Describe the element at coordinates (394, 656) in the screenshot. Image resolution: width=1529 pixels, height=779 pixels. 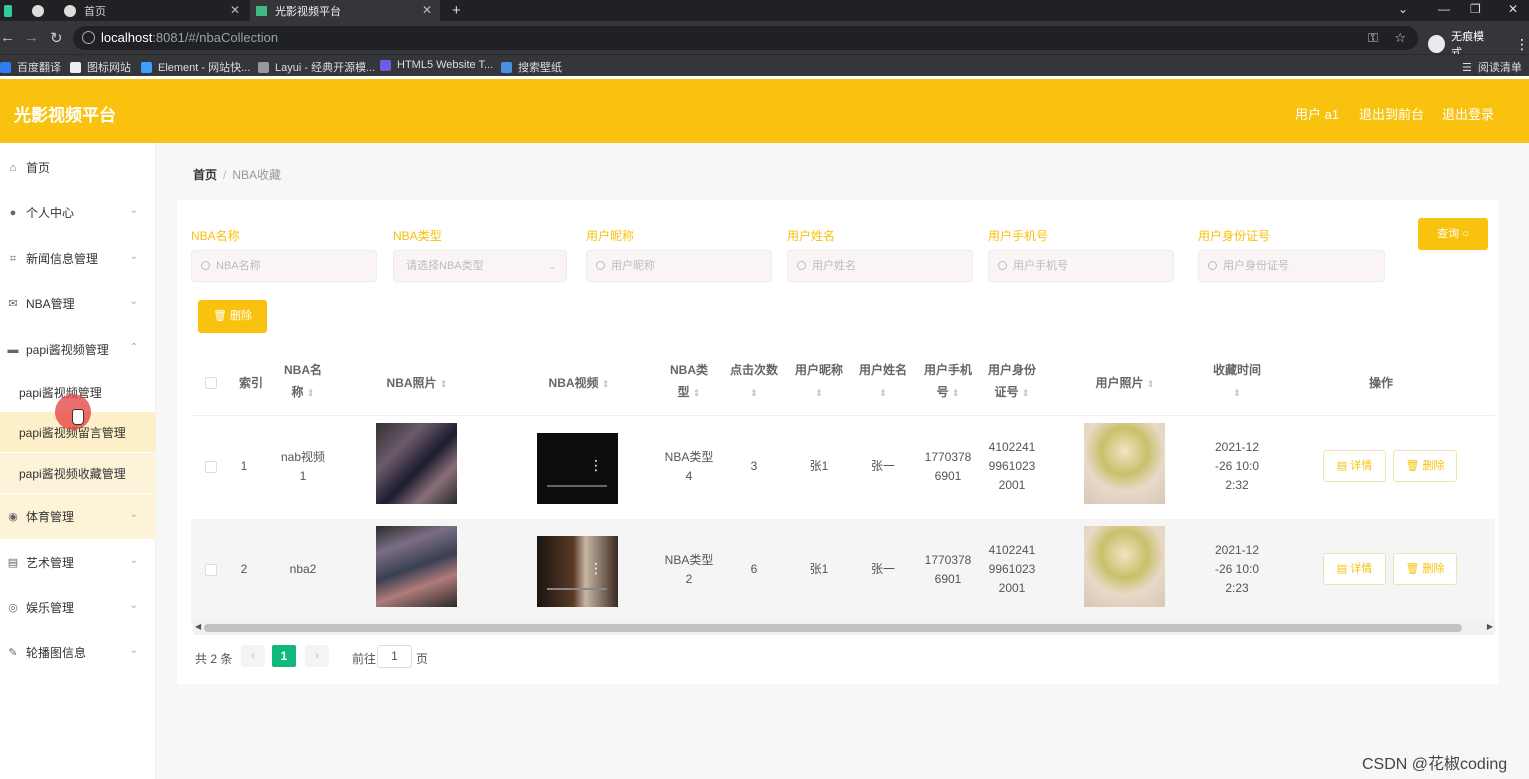
I see `goto-page-input: 1` at that location.